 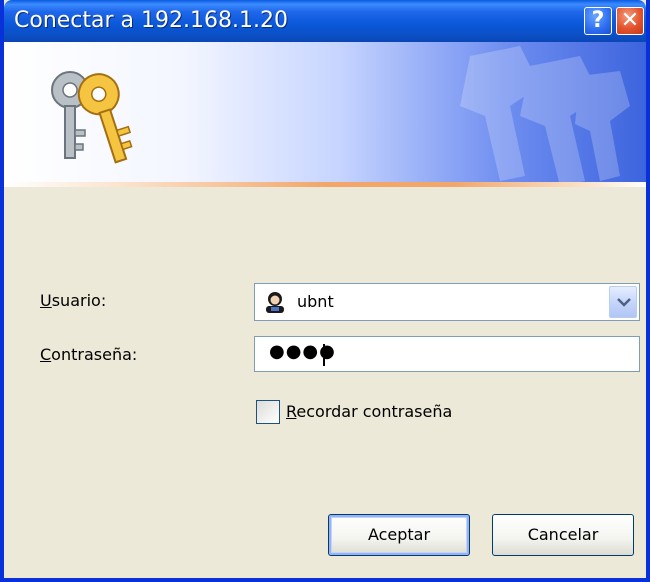 What do you see at coordinates (275, 302) in the screenshot?
I see `user-icon` at bounding box center [275, 302].